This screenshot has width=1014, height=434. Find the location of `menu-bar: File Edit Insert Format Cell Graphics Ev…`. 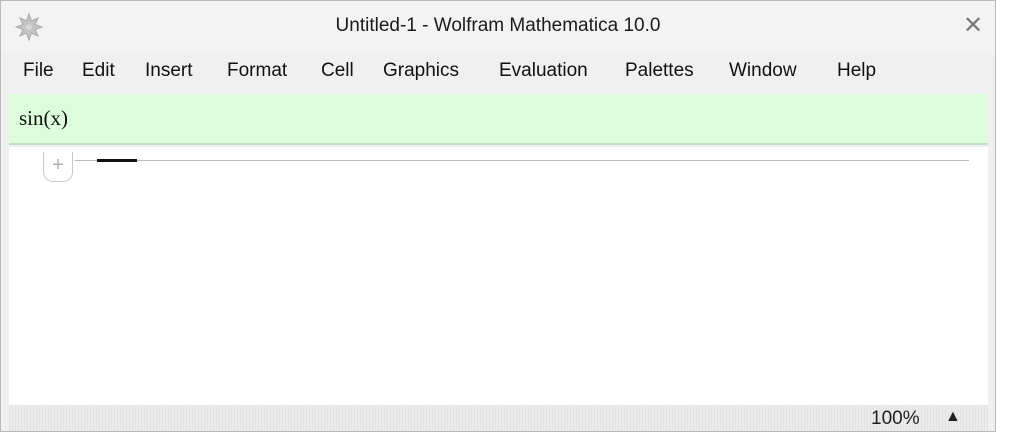

menu-bar: File Edit Insert Format Cell Graphics Ev… is located at coordinates (498, 72).